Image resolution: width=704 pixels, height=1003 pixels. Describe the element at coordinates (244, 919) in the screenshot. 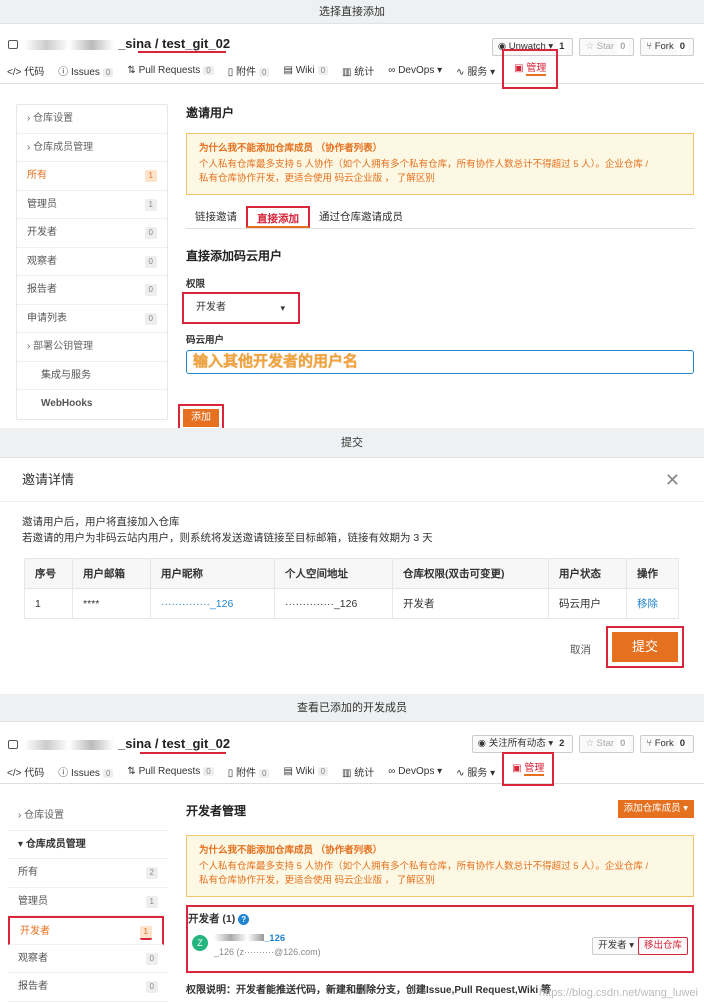

I see `help-icon: ?` at that location.